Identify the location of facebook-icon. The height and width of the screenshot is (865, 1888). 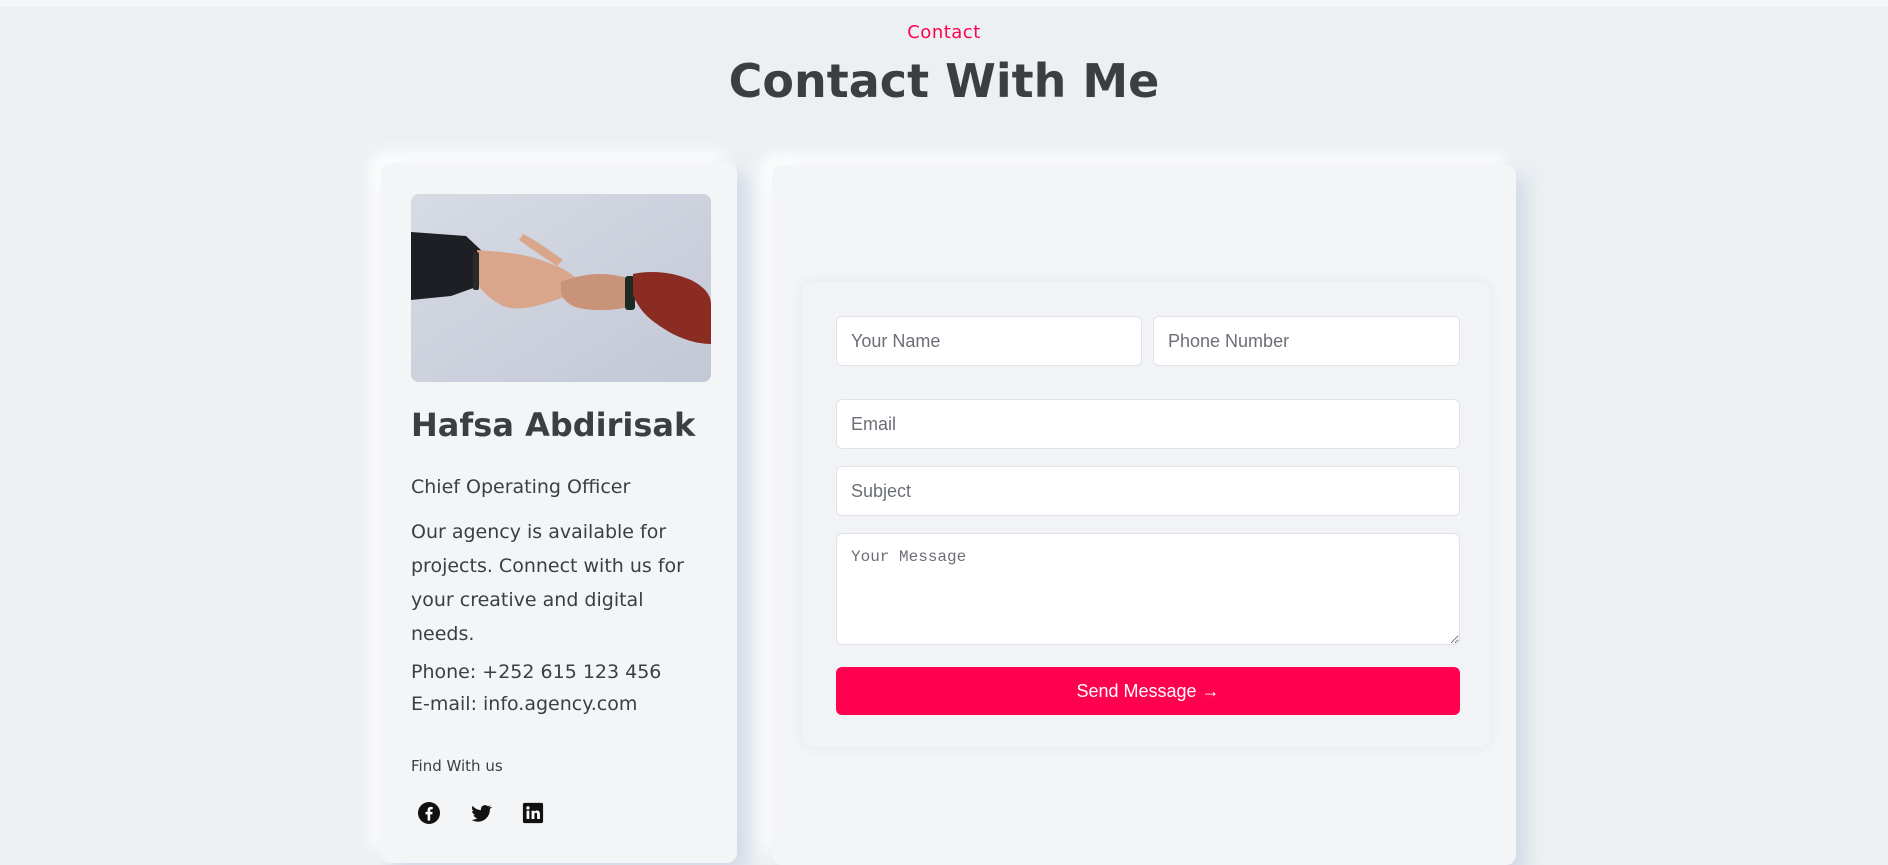
(429, 813).